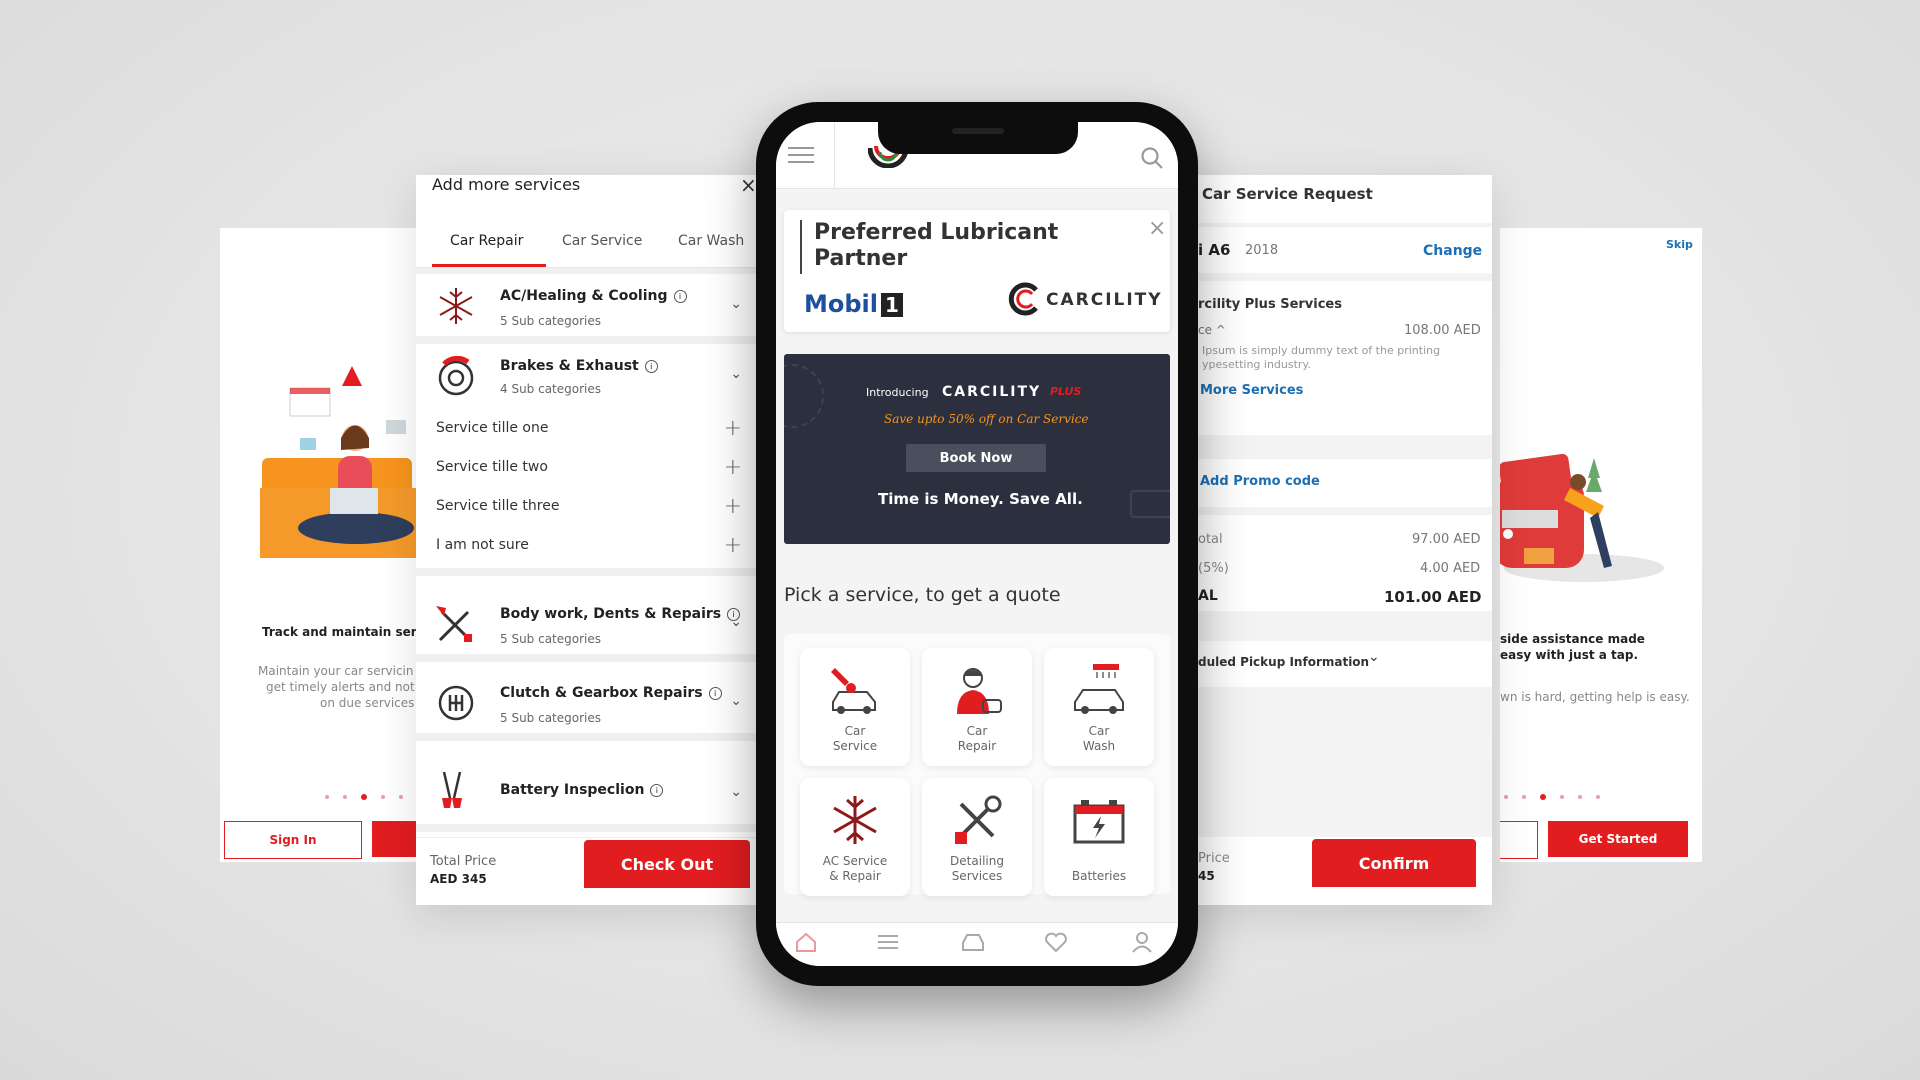 This screenshot has width=1920, height=1080. I want to click on tab-car-wash: Car Wash, so click(711, 241).